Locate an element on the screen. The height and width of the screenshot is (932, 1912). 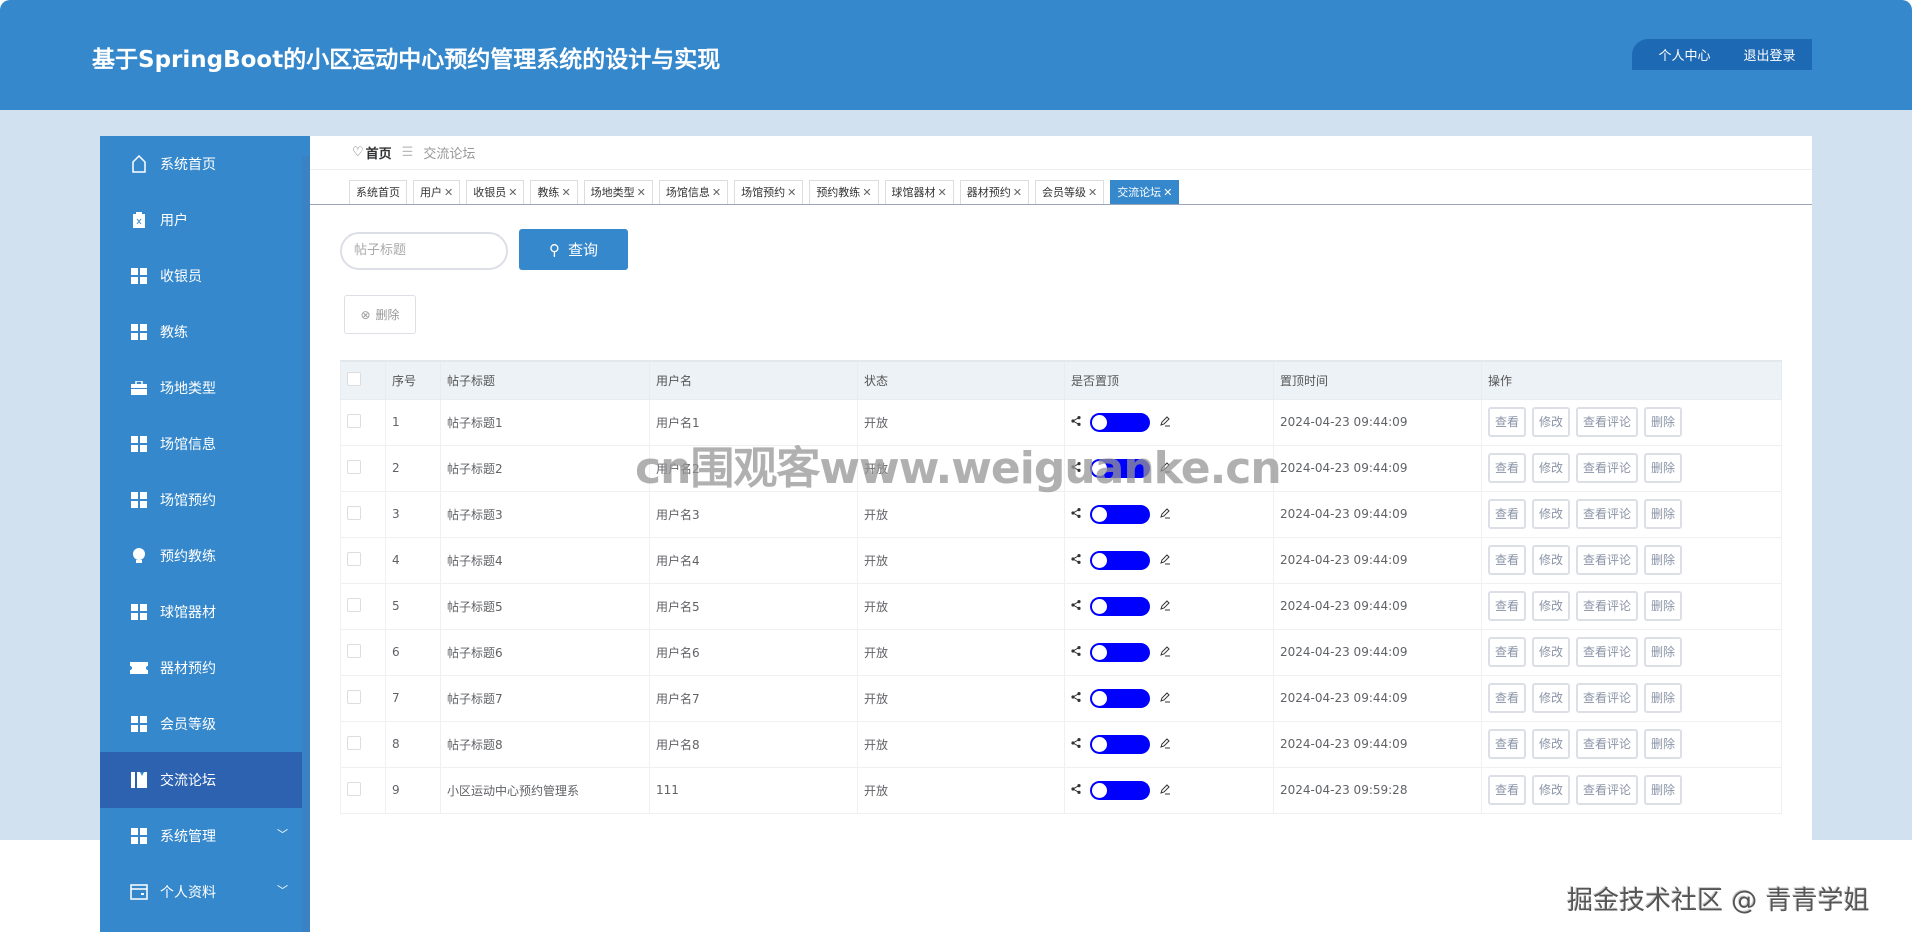
sidebar-item-7: 场馆预约 is located at coordinates (205, 500).